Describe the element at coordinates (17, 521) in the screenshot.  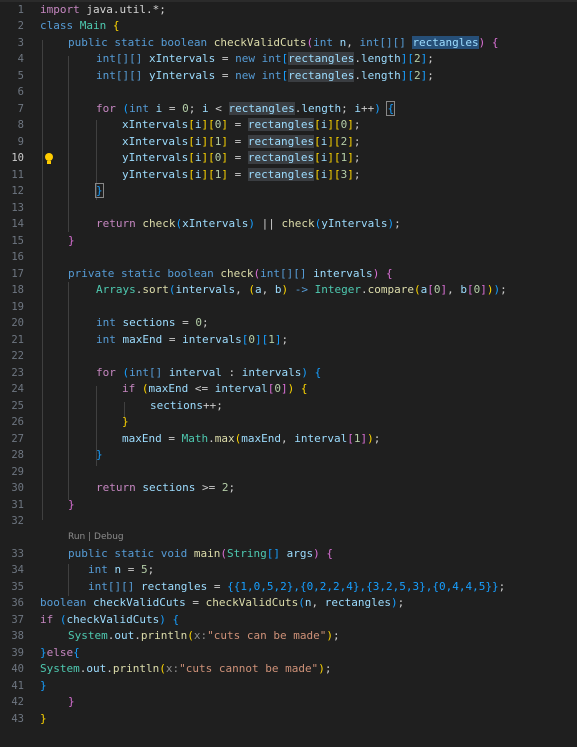
I see `line-number: 32` at that location.